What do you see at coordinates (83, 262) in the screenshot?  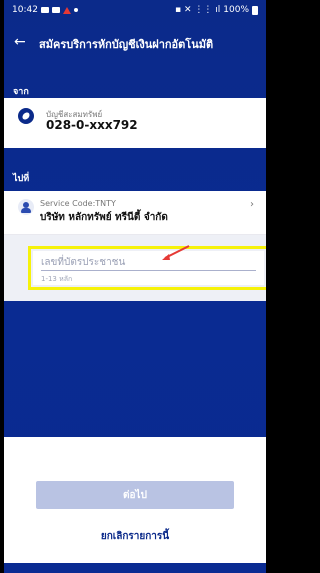 I see `id-card-placeholder: เลขที่บัตรประชาชน` at bounding box center [83, 262].